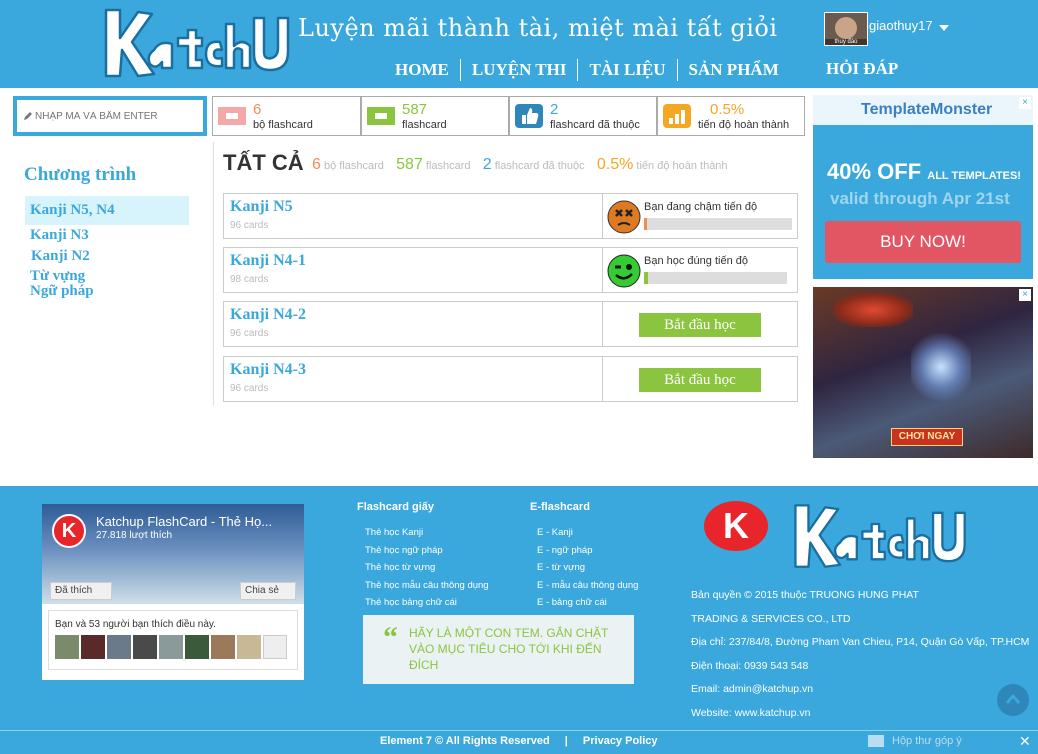 The height and width of the screenshot is (754, 1038). What do you see at coordinates (677, 116) in the screenshot?
I see `progress-chart-icon` at bounding box center [677, 116].